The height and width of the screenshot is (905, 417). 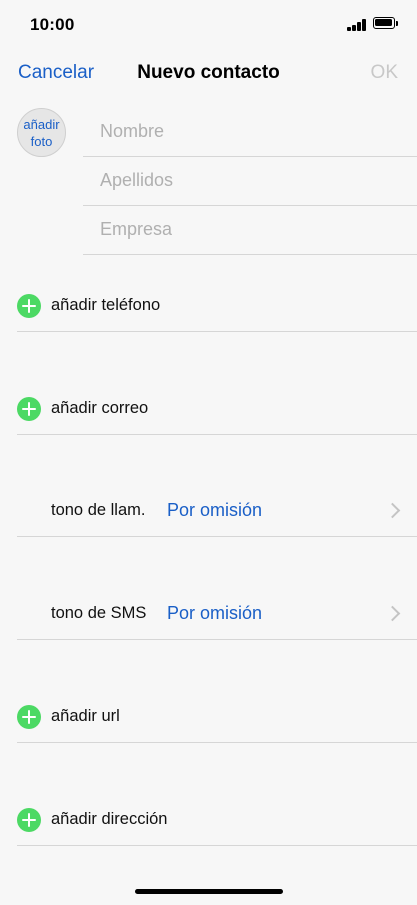 I want to click on add-email-label: añadir correo, so click(x=100, y=408).